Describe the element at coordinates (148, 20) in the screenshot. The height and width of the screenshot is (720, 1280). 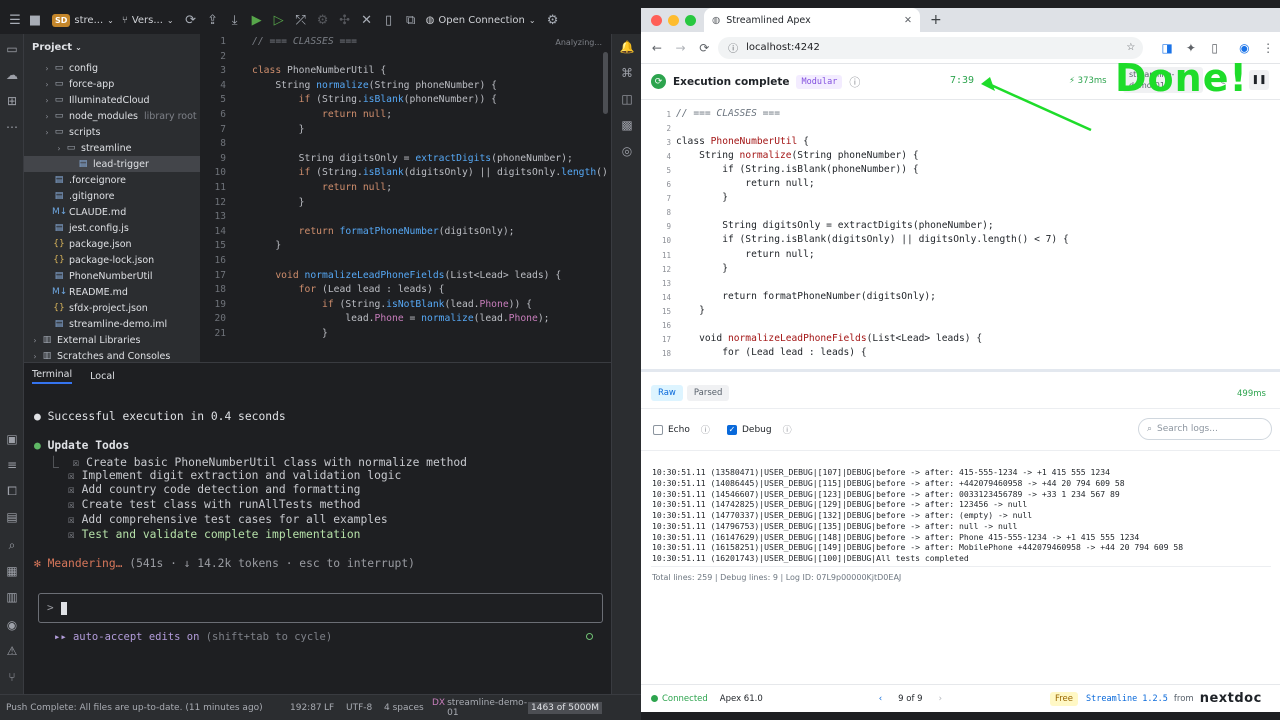
I see `vcs-selector: ⑂ Vers... ⌄` at that location.